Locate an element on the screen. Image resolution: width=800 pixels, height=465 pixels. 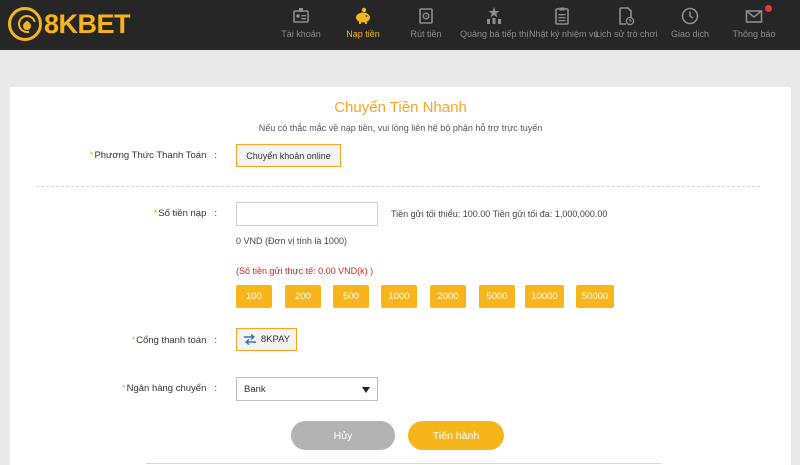
nav-item-account: Tài khoản is located at coordinates (301, 25).